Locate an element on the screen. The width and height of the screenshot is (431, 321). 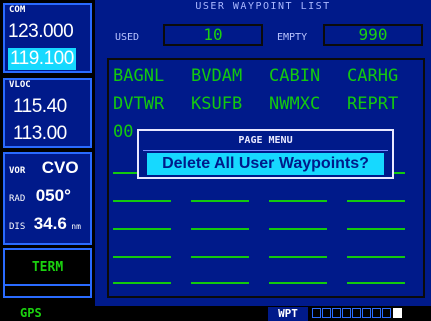
vor-ident: CVO is located at coordinates (60, 167).